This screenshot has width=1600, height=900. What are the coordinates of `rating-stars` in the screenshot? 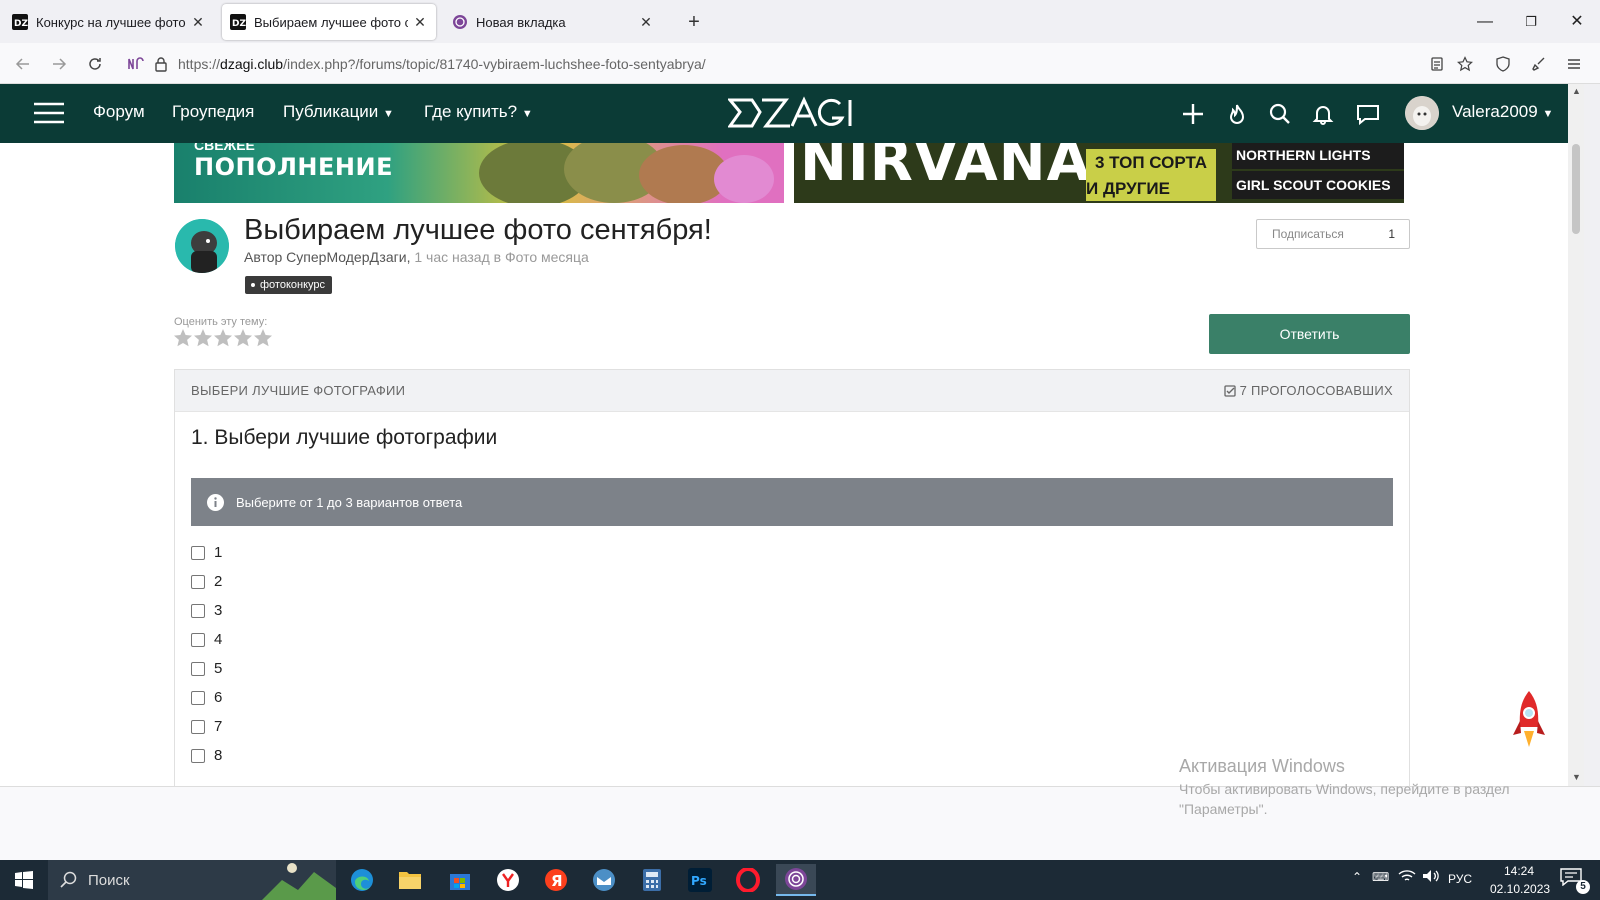 It's located at (223, 338).